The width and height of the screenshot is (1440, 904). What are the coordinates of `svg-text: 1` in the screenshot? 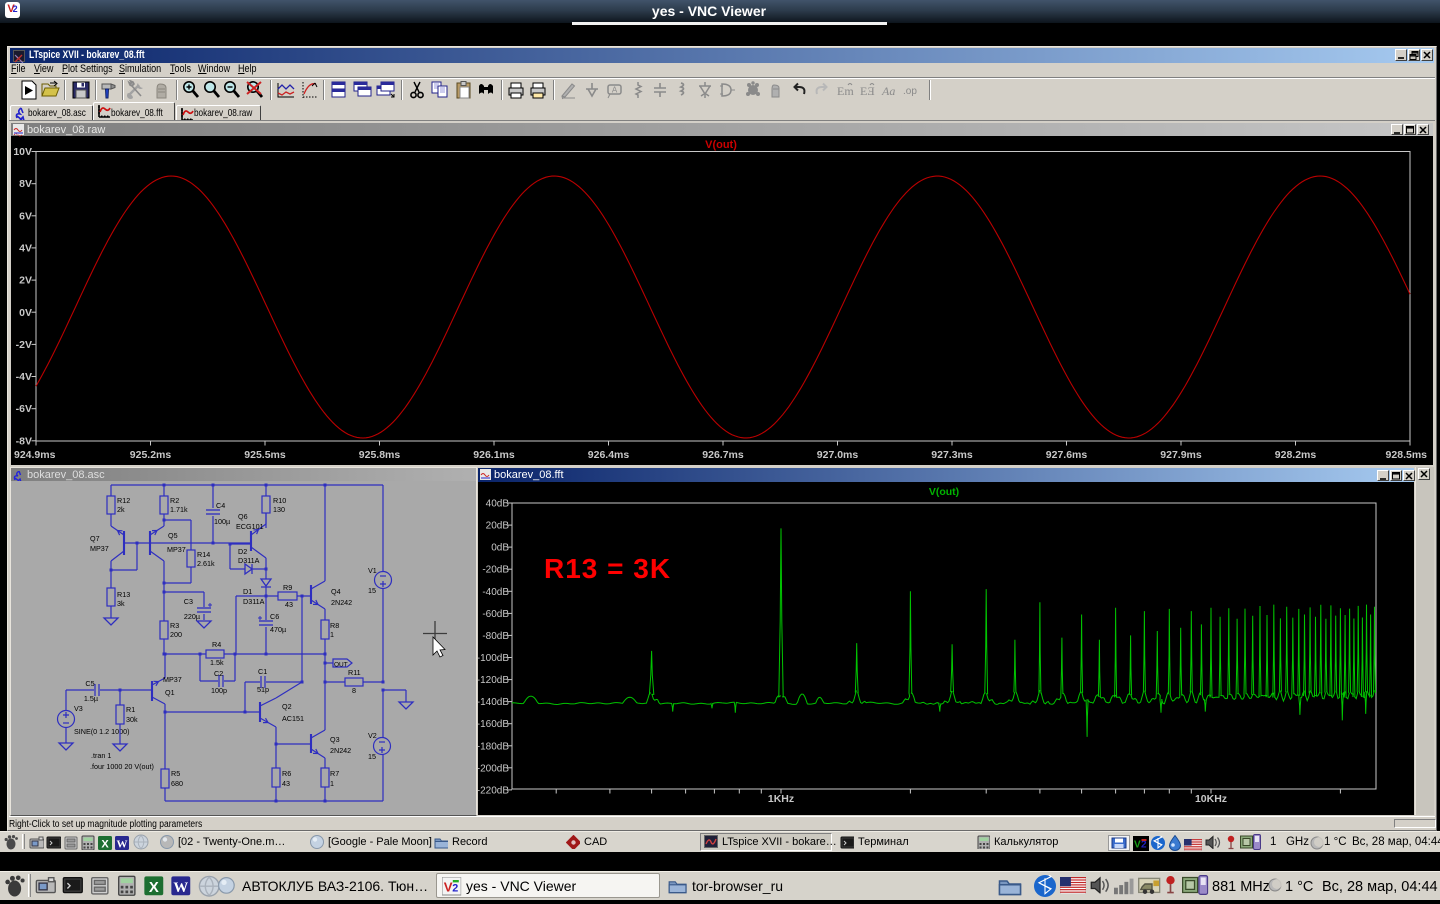 It's located at (332, 634).